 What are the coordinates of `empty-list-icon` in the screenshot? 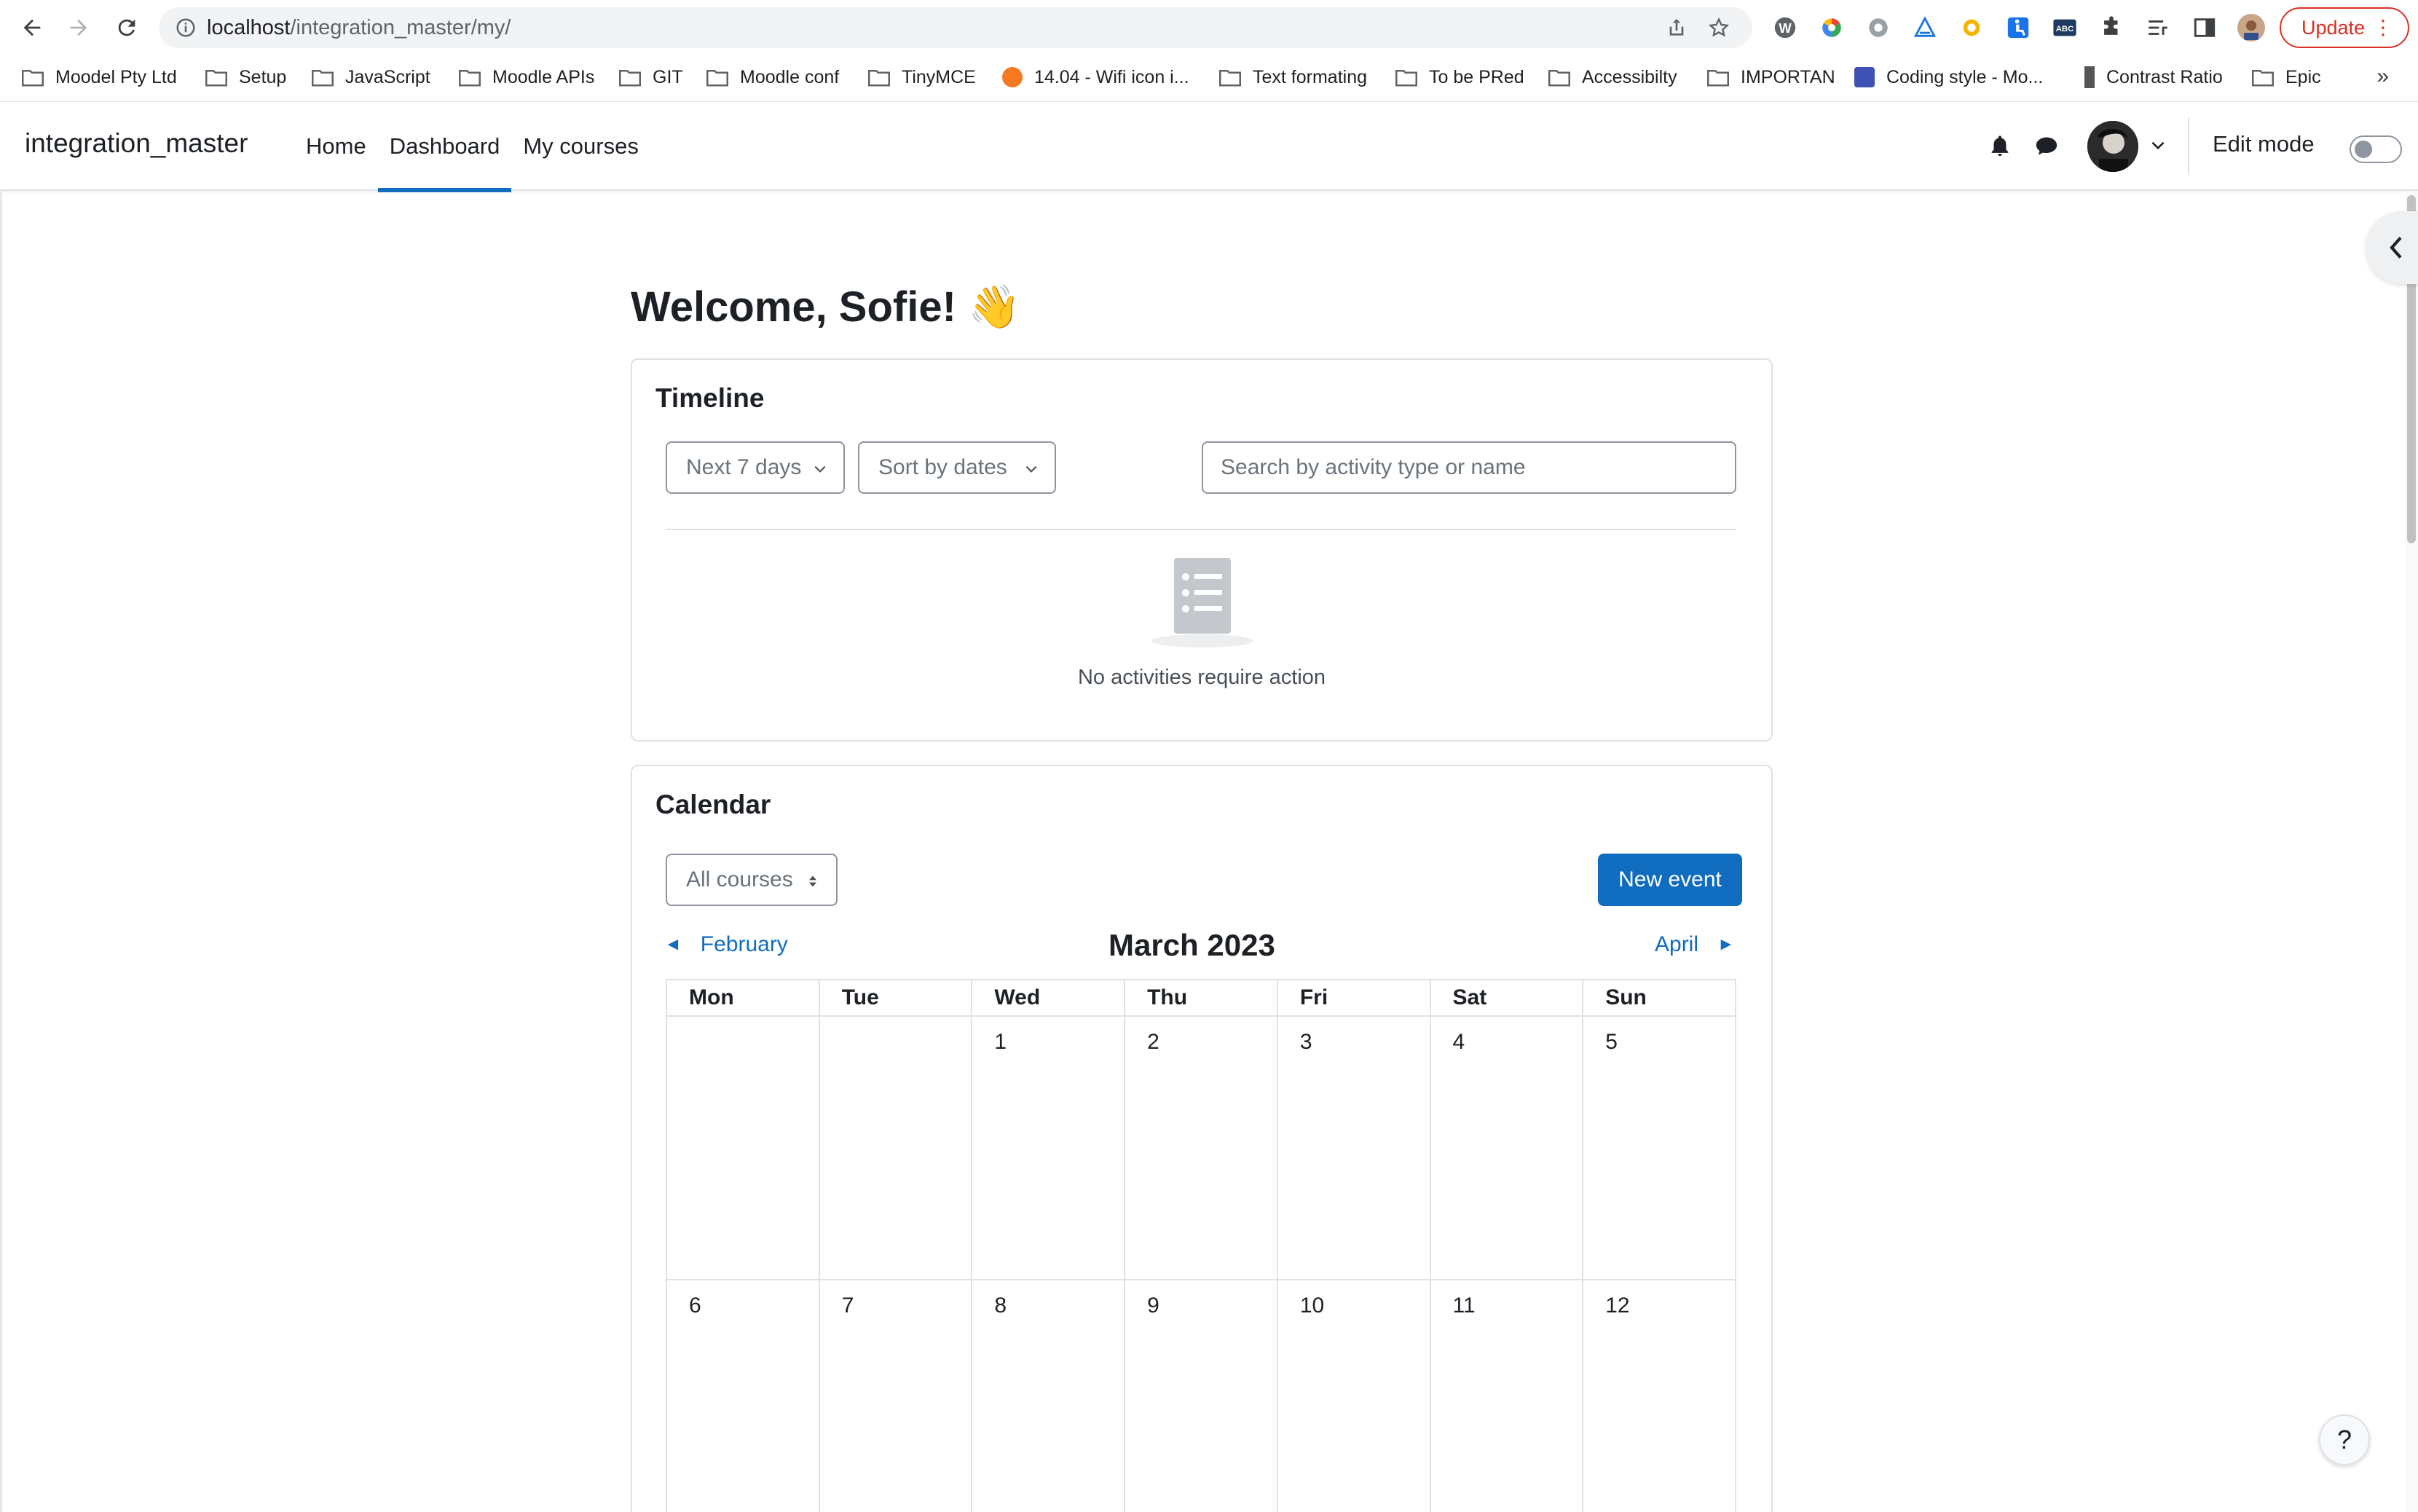 It's located at (1202, 602).